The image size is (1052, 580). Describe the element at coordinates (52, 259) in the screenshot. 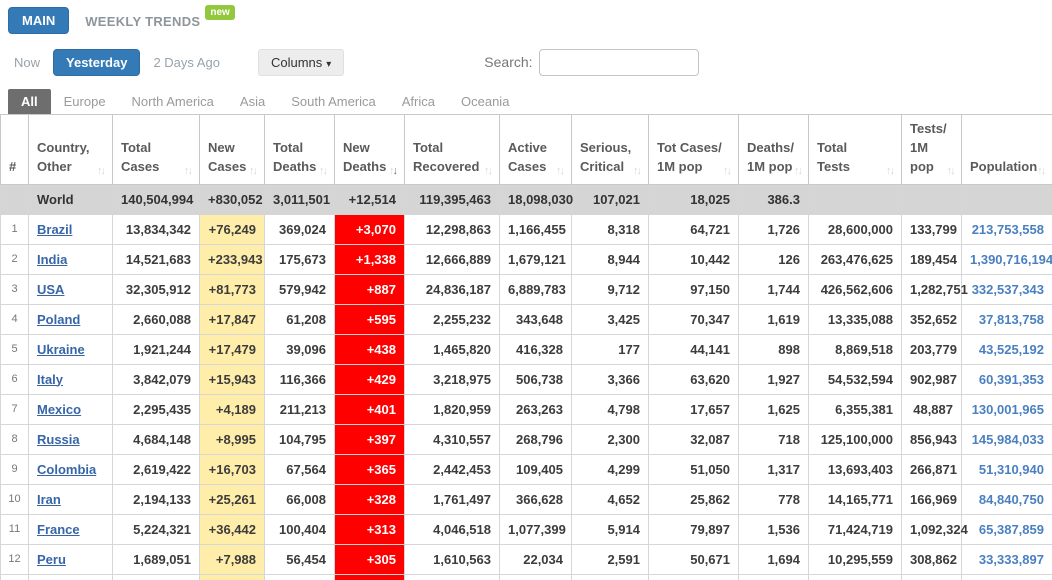

I see `country-link: India` at that location.